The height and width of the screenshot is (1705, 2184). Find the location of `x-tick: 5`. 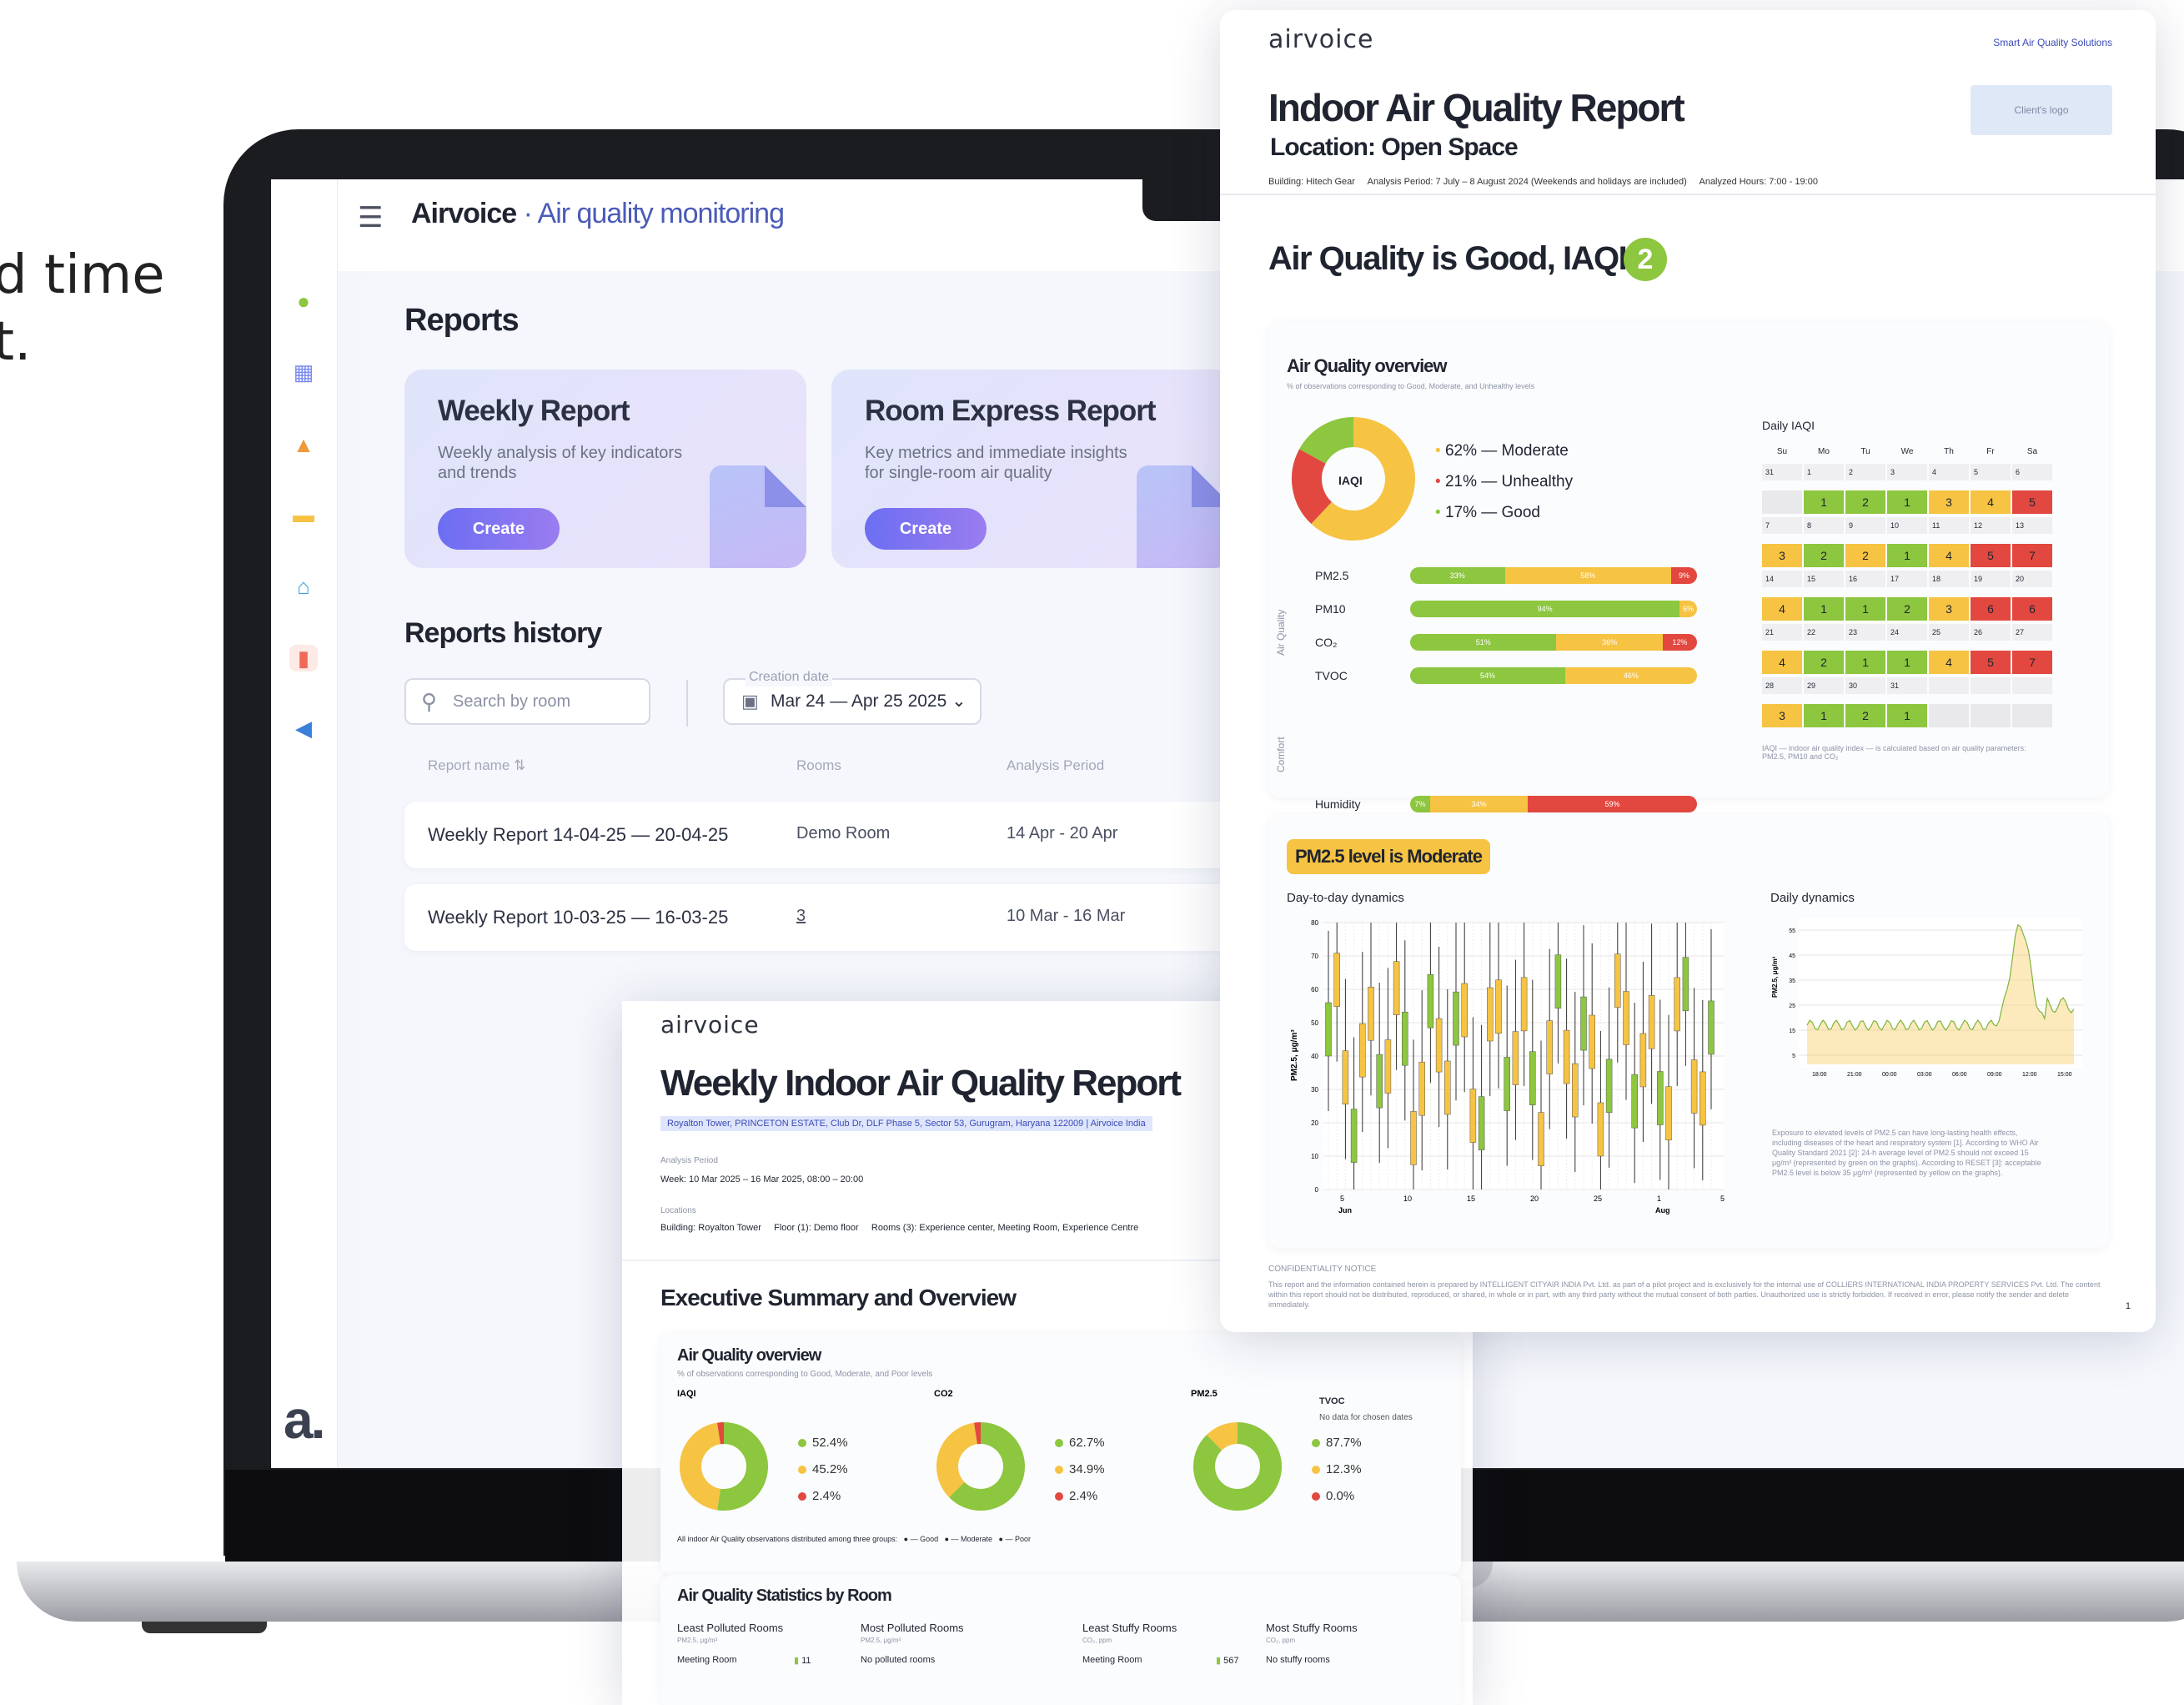

x-tick: 5 is located at coordinates (1342, 1199).